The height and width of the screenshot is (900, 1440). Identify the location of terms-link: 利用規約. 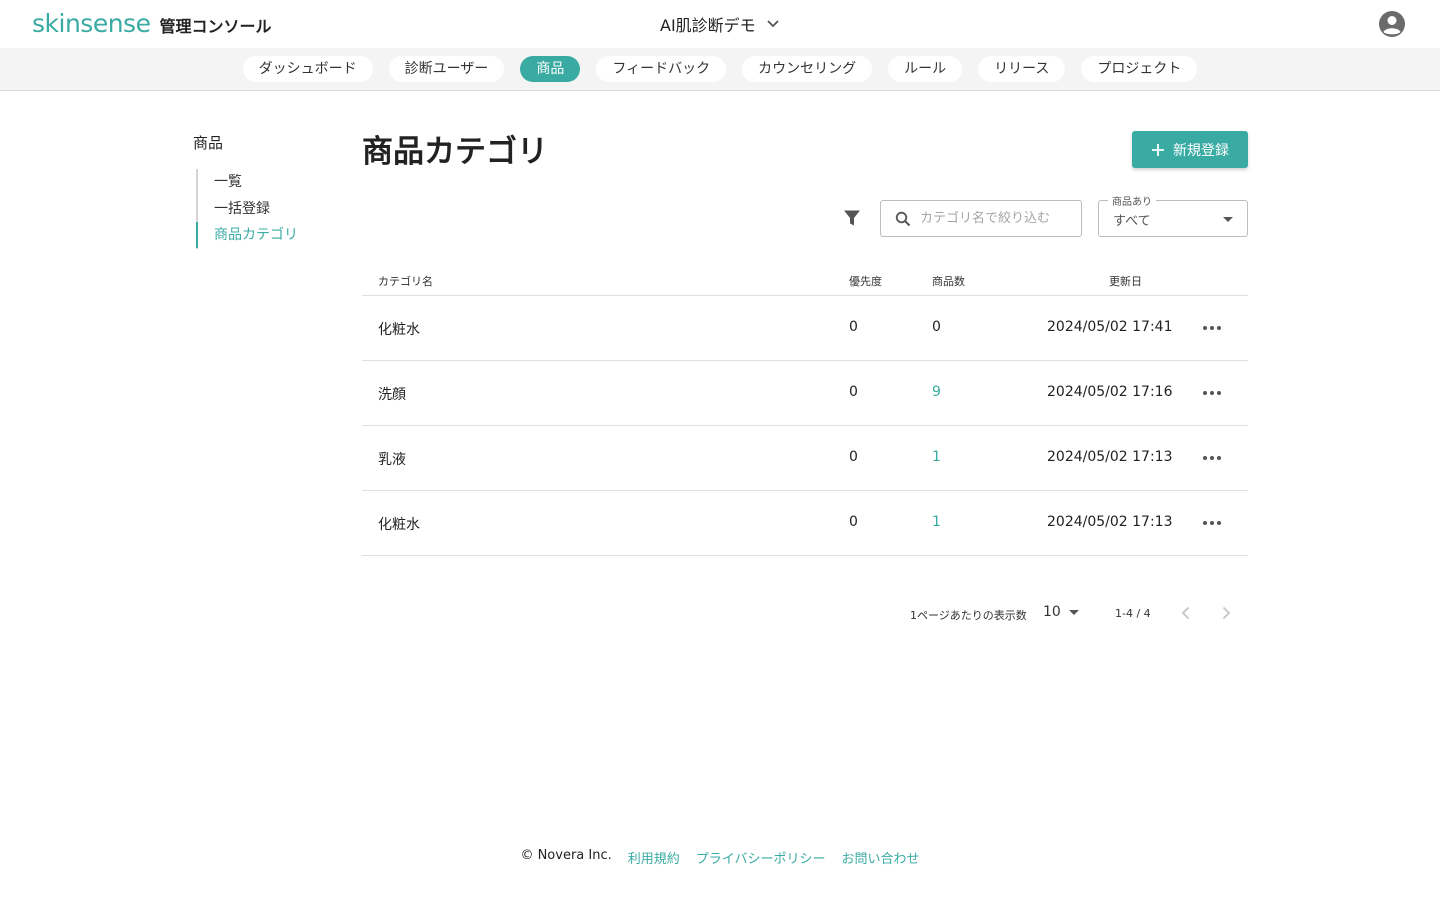
(654, 857).